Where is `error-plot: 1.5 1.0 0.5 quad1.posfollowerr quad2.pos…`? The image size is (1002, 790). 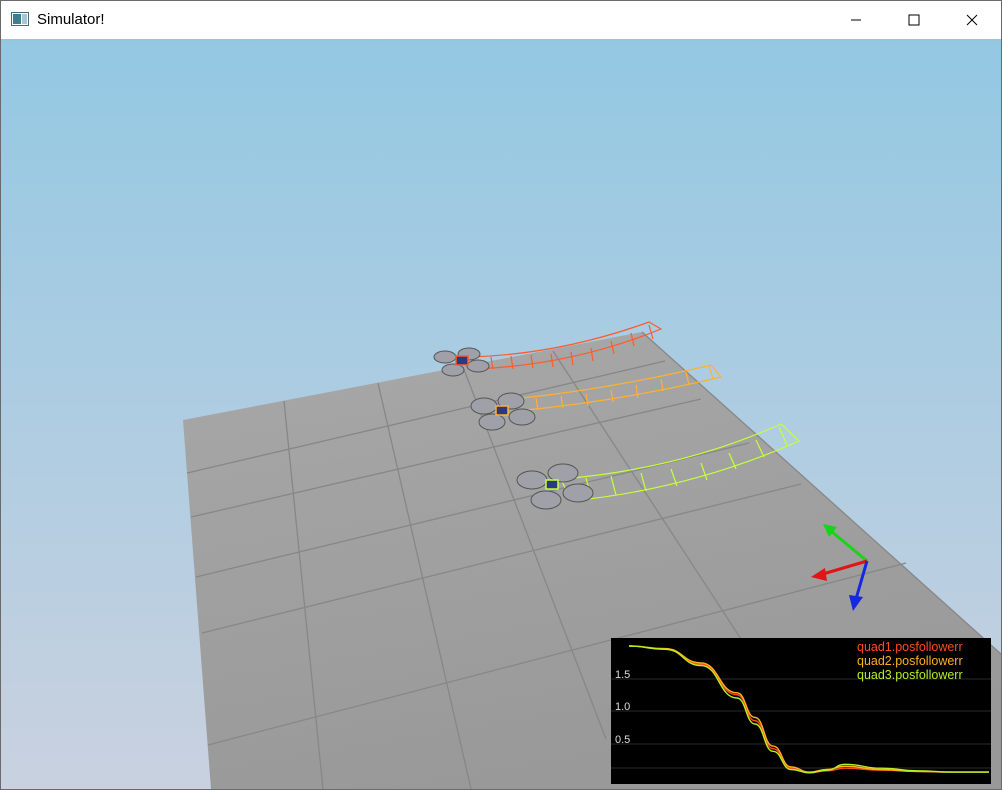
error-plot: 1.5 1.0 0.5 quad1.posfollowerr quad2.pos… is located at coordinates (801, 711).